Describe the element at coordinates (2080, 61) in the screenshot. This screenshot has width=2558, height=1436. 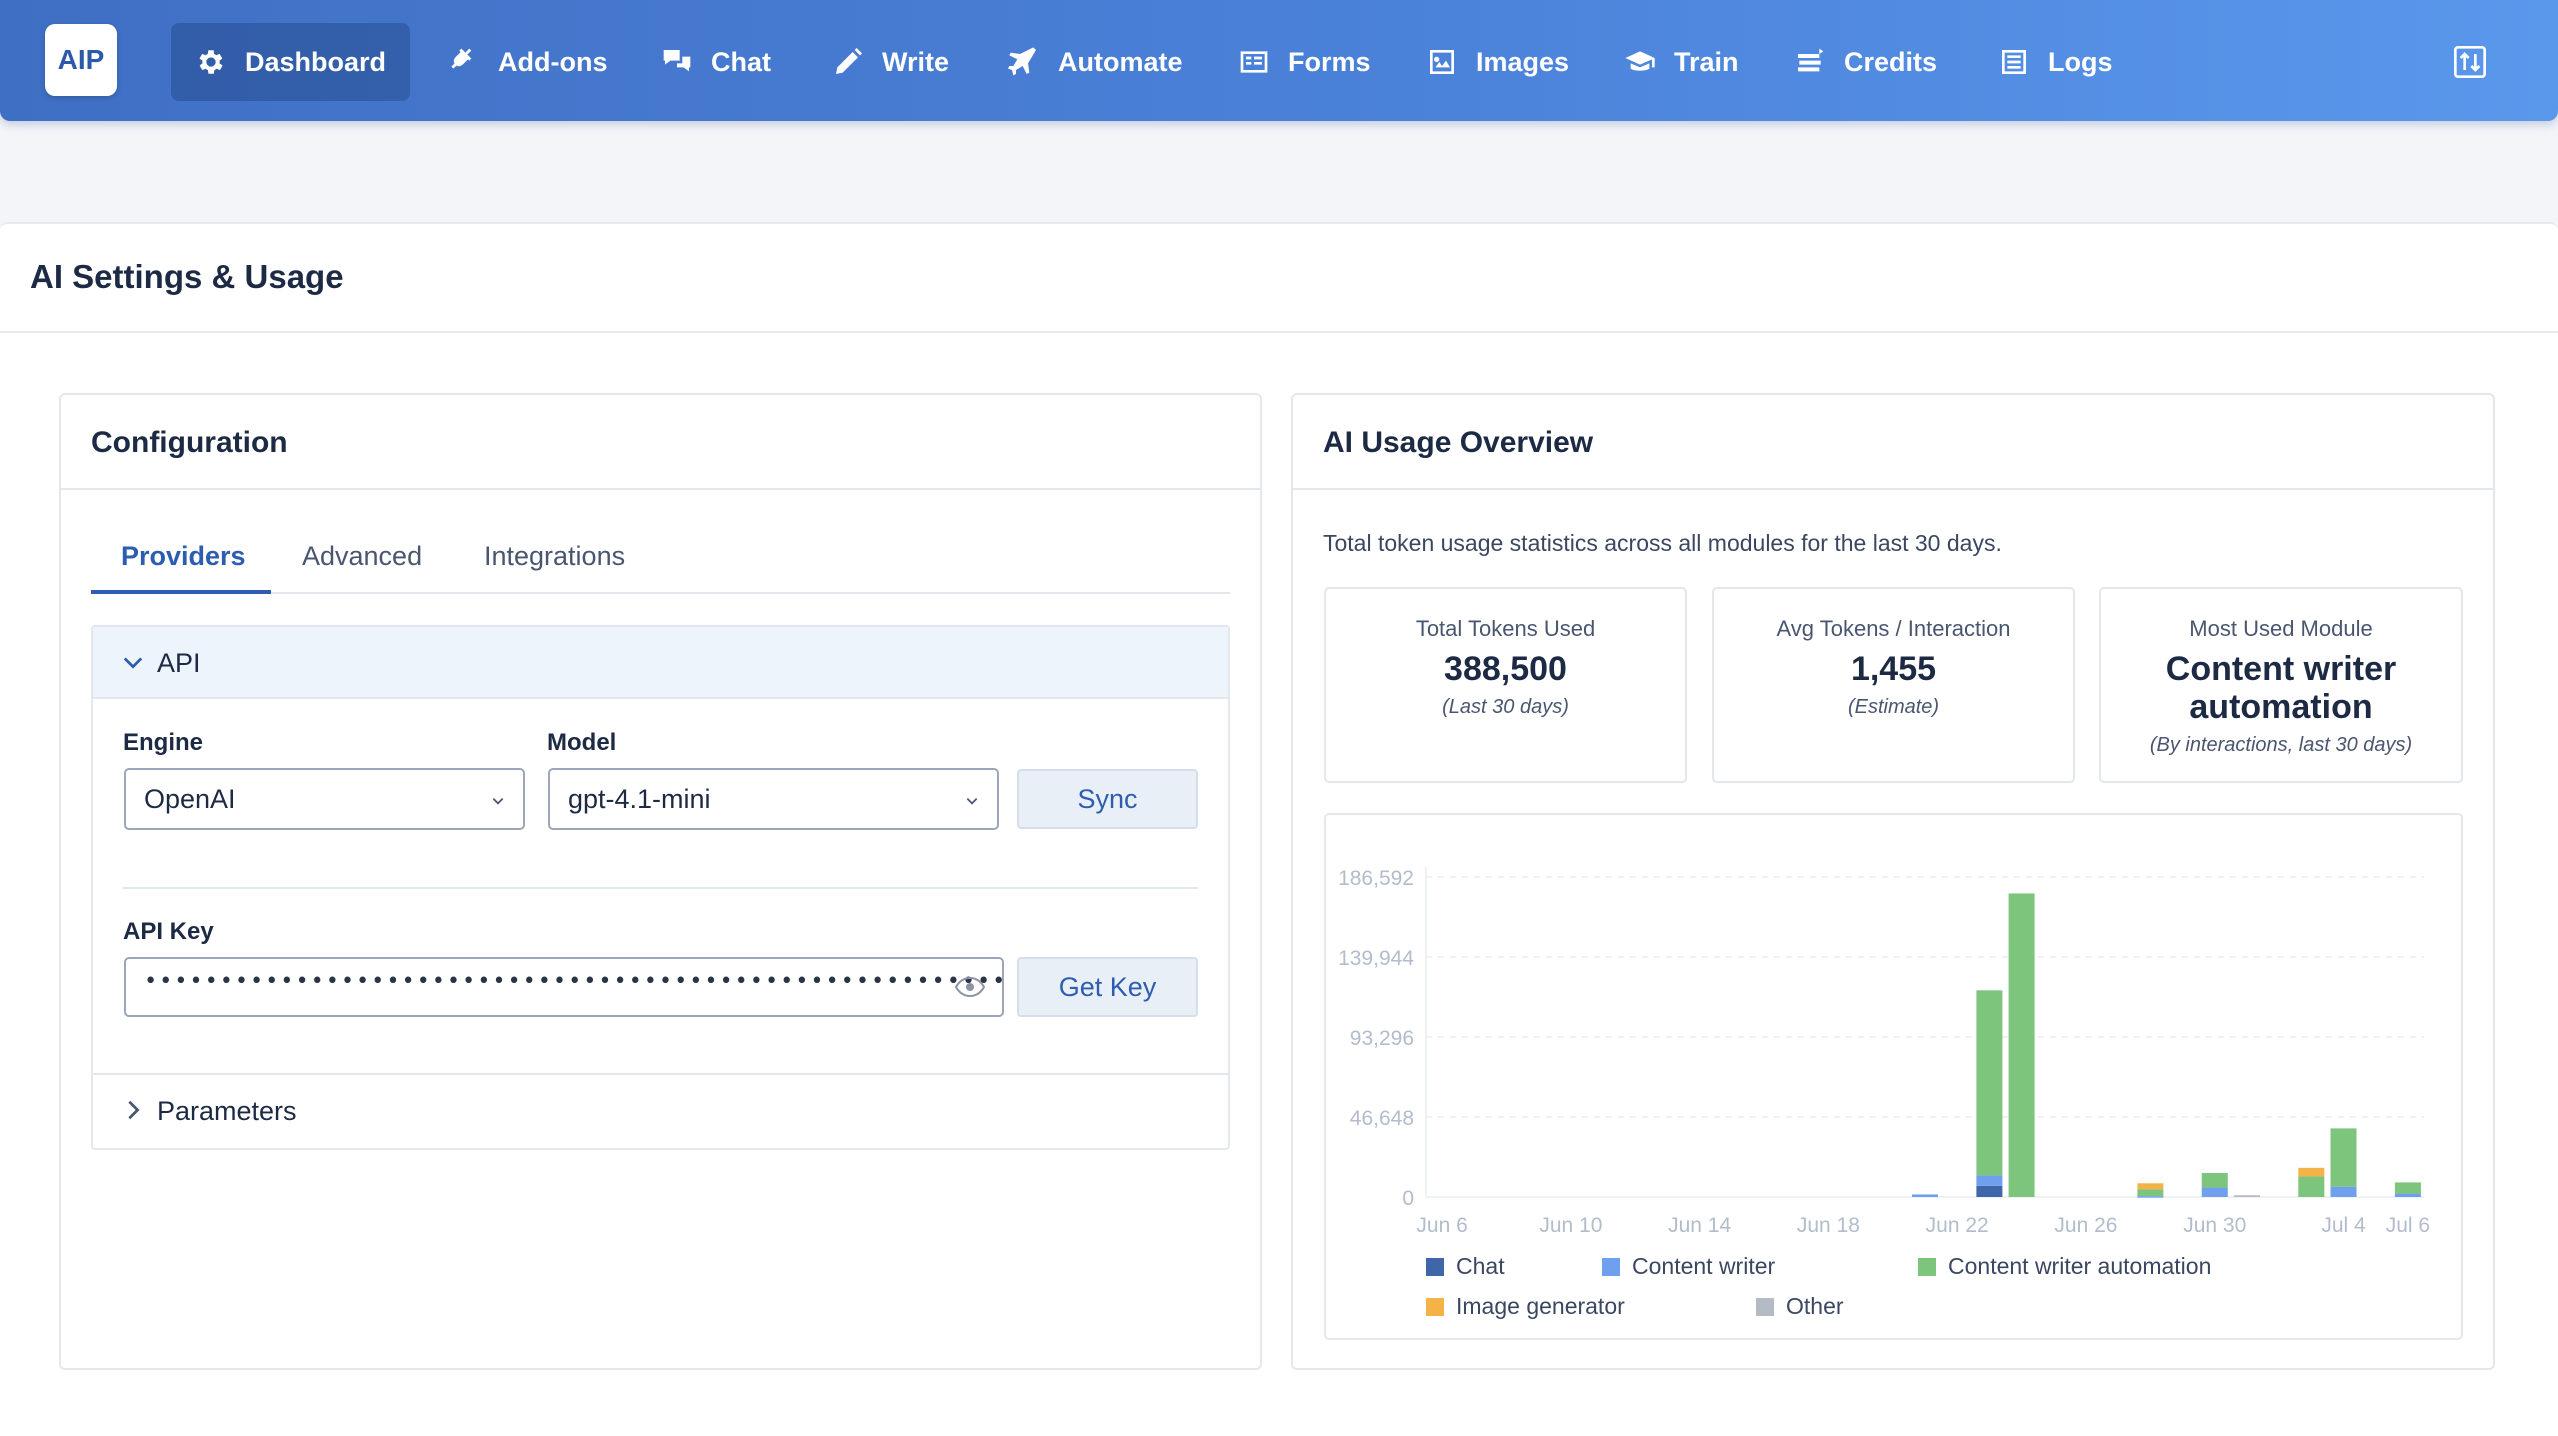
I see `nav-label: Logs` at that location.